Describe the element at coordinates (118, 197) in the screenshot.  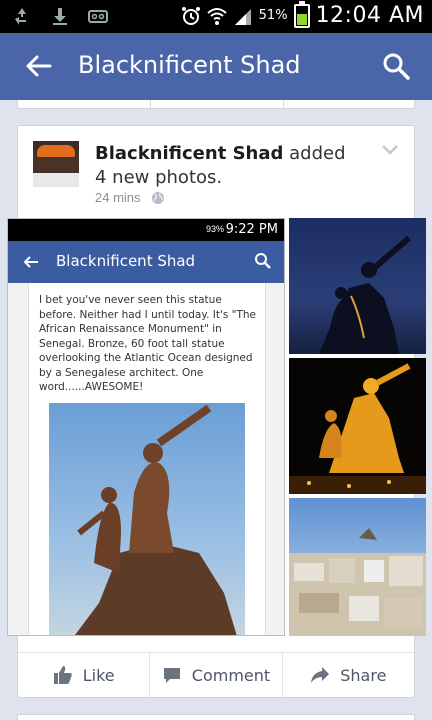
I see `post-time: 24 mins` at that location.